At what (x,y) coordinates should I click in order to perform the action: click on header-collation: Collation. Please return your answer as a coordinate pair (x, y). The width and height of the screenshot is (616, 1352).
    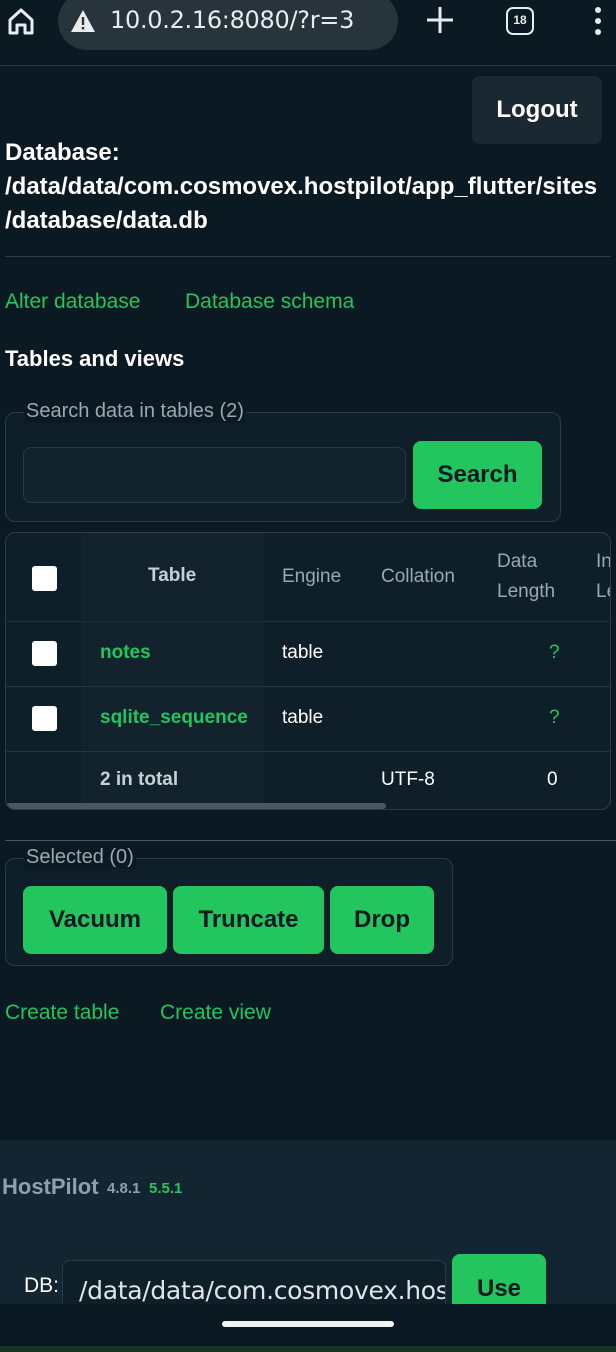
    Looking at the image, I should click on (418, 577).